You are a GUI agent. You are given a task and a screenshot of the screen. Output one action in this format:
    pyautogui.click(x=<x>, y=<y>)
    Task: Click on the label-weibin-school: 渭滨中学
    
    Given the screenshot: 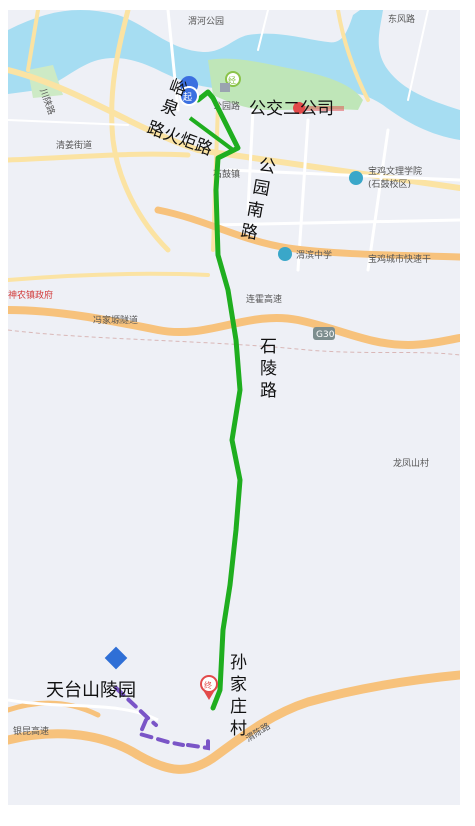 What is the action you would take?
    pyautogui.click(x=314, y=255)
    